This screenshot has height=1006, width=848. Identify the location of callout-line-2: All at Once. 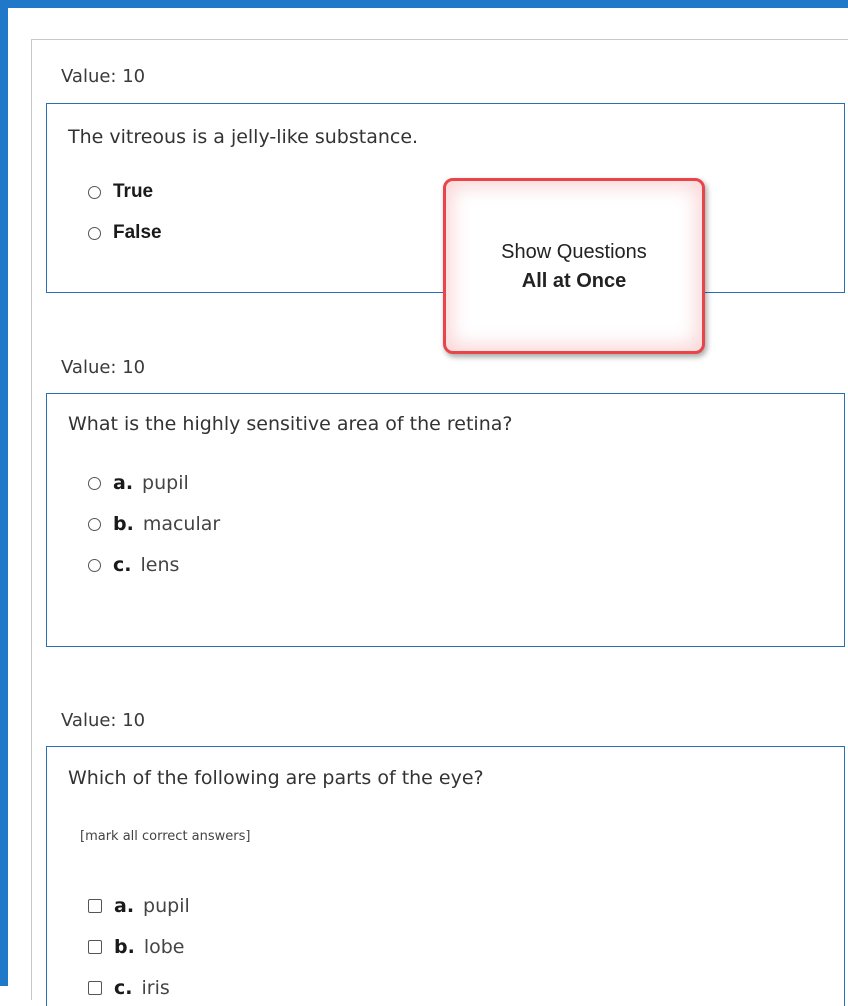
(574, 281).